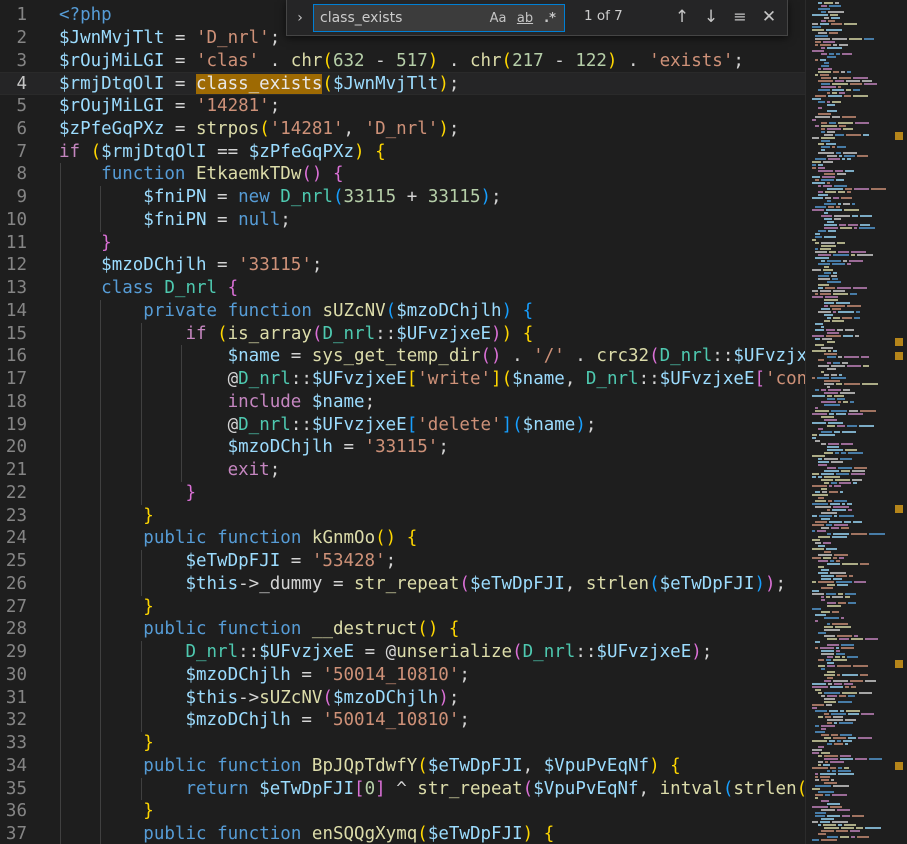 The width and height of the screenshot is (907, 844). What do you see at coordinates (402, 538) in the screenshot?
I see `code-line: 24 public function kGnmOo() {` at bounding box center [402, 538].